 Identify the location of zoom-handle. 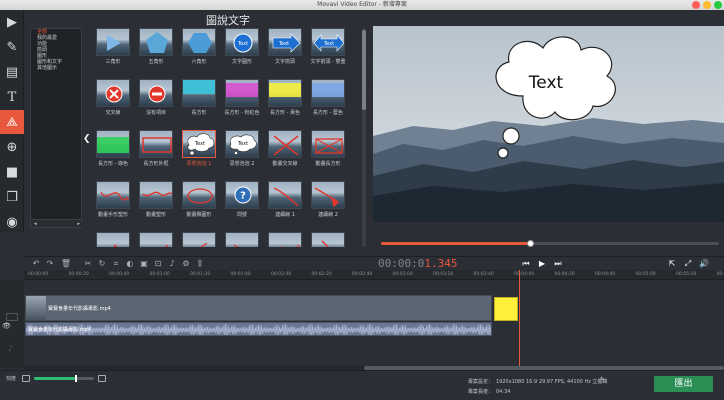
(75, 378).